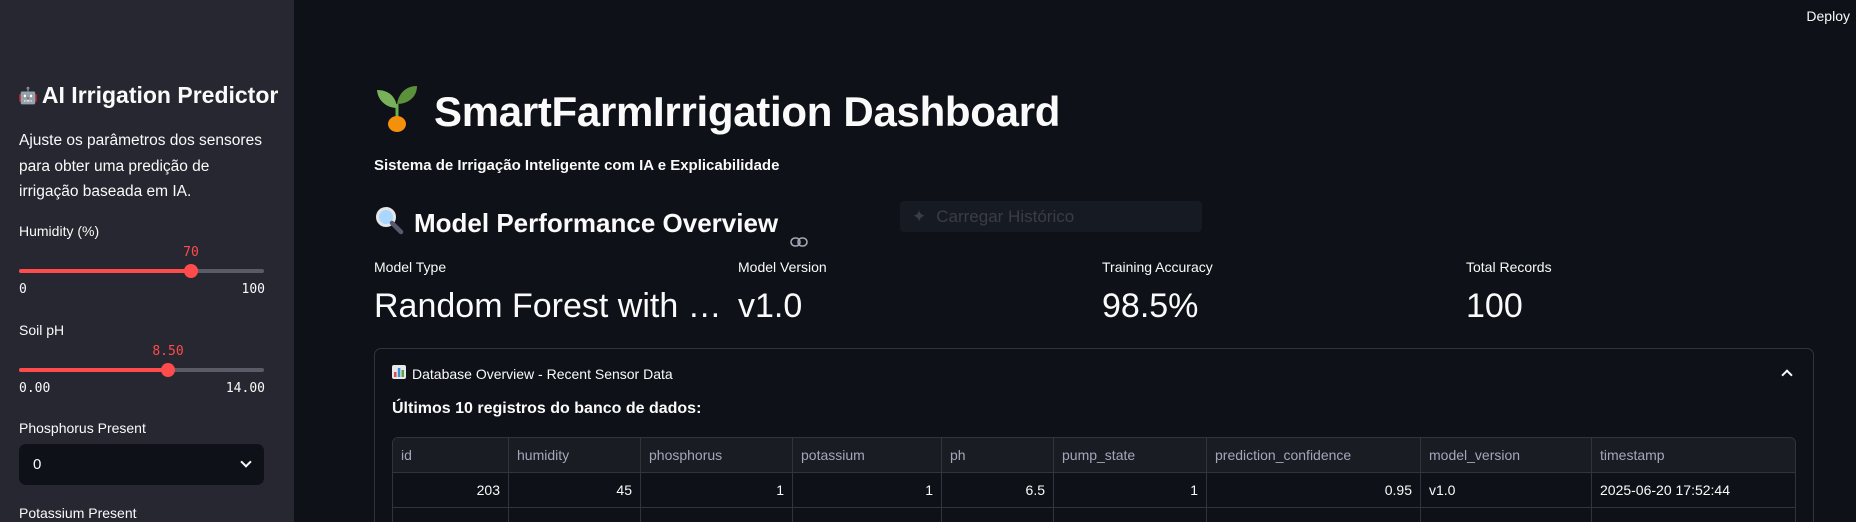 This screenshot has height=522, width=1856. What do you see at coordinates (1157, 267) in the screenshot?
I see `metric-label: Training Accuracy` at bounding box center [1157, 267].